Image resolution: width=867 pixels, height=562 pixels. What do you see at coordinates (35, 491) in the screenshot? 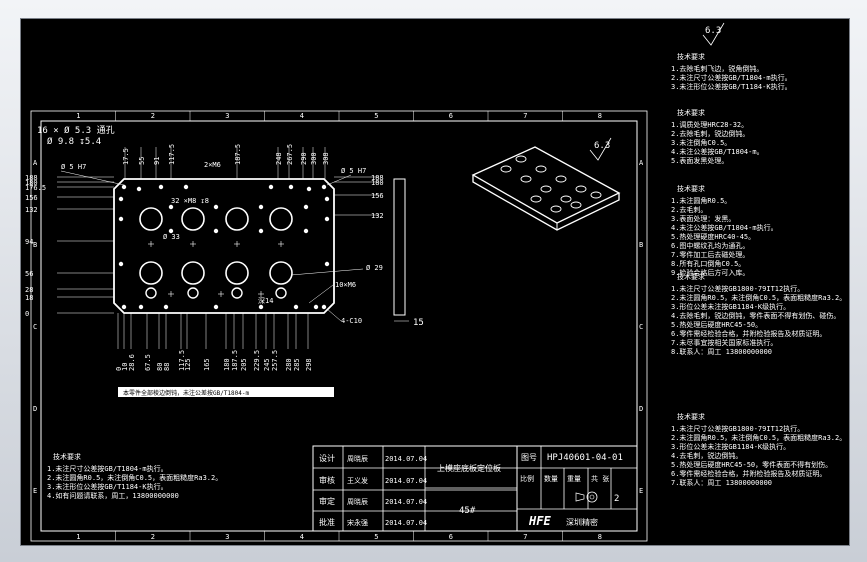
I see `frame-letter-left: E` at bounding box center [35, 491].